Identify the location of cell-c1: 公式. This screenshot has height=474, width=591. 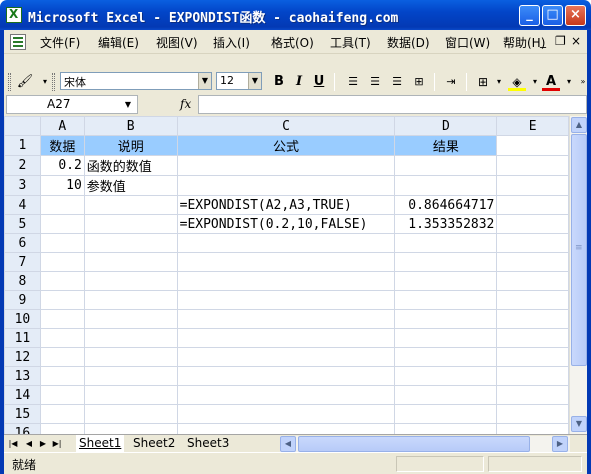
(286, 145).